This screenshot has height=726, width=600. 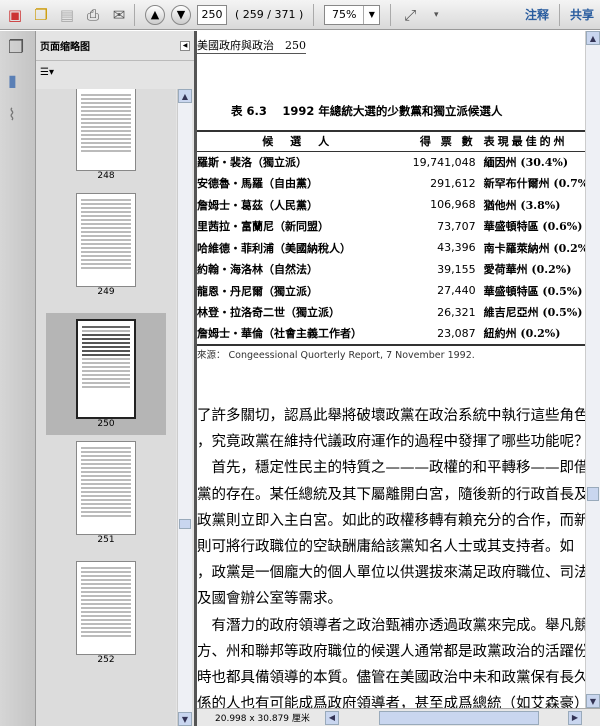 I want to click on table-header: 候 選 人得 票 數表現最佳的州, so click(x=391, y=141).